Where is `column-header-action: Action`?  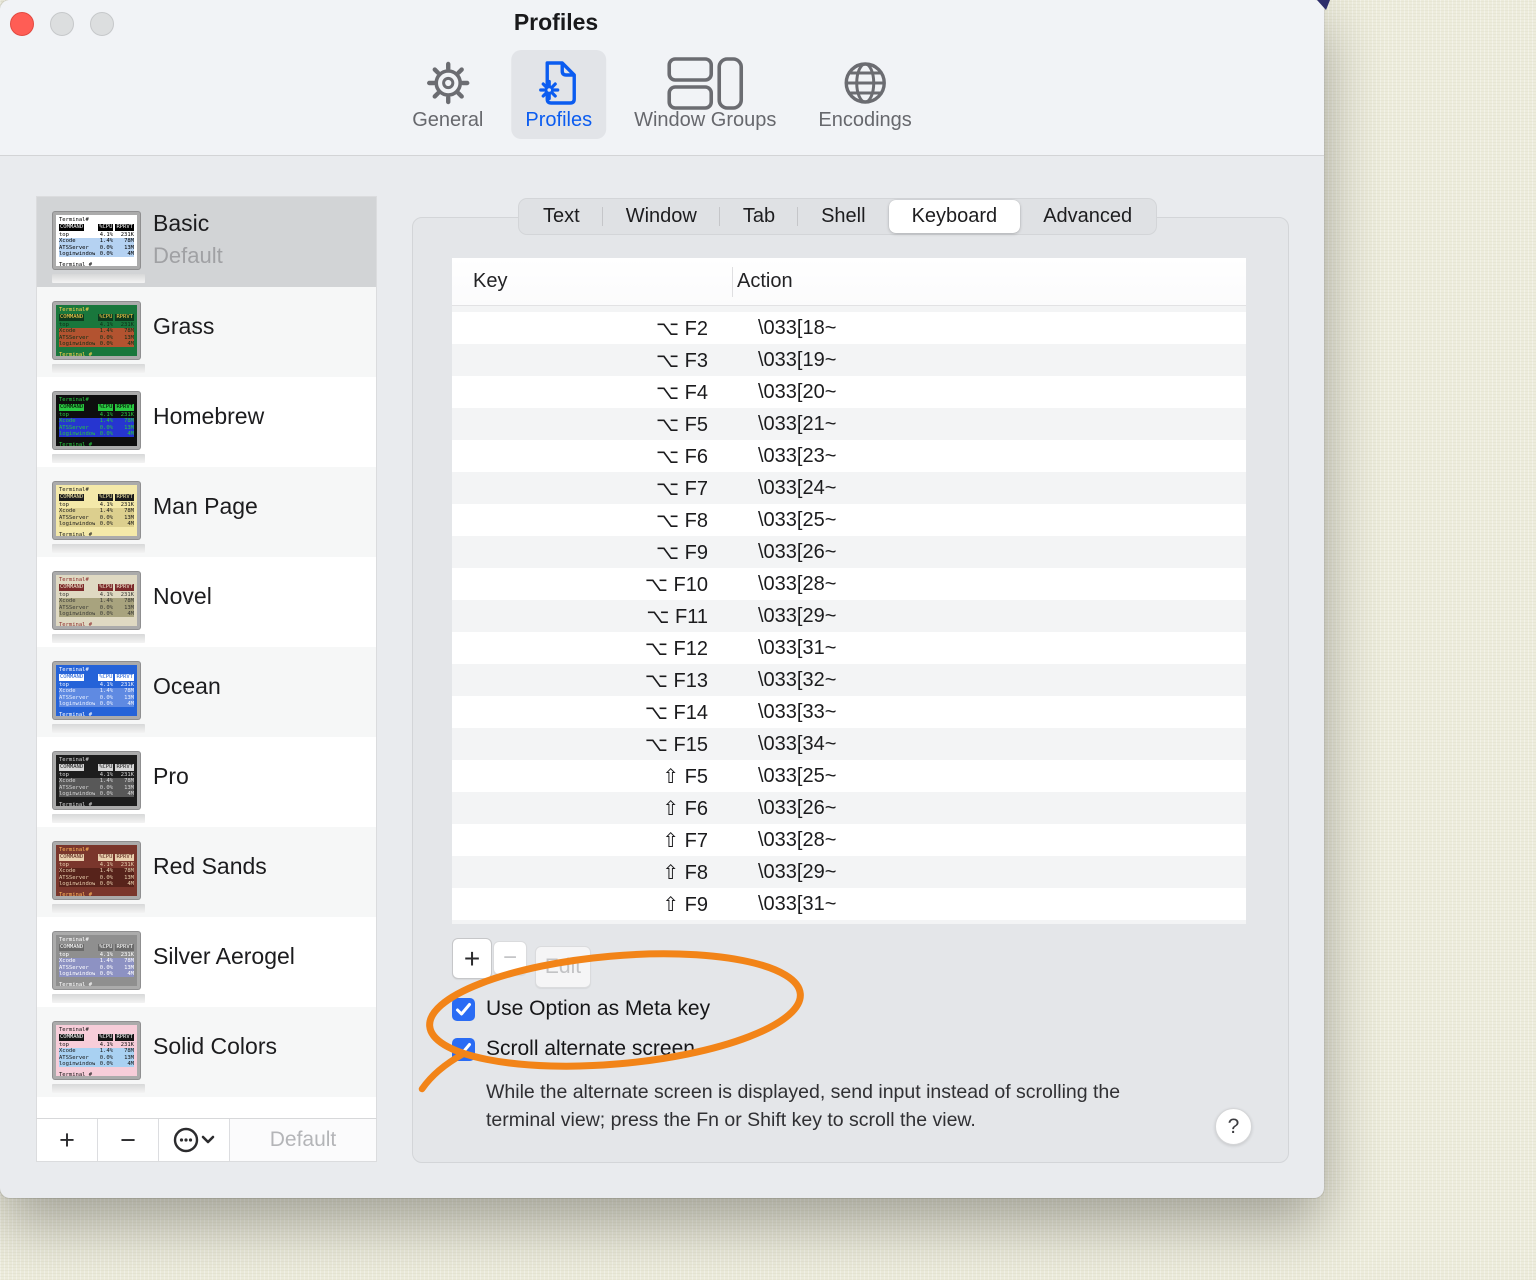 column-header-action: Action is located at coordinates (765, 281).